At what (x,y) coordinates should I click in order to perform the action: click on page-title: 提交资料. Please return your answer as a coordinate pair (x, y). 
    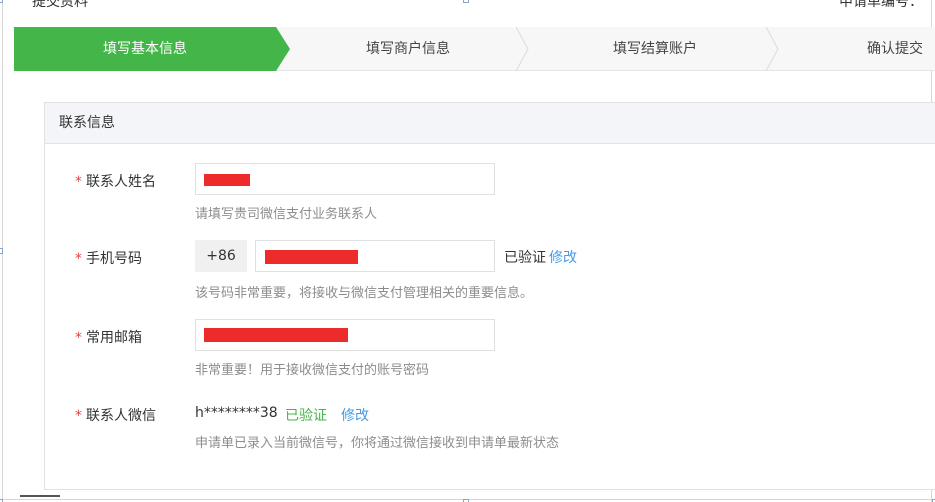
    Looking at the image, I should click on (60, 5).